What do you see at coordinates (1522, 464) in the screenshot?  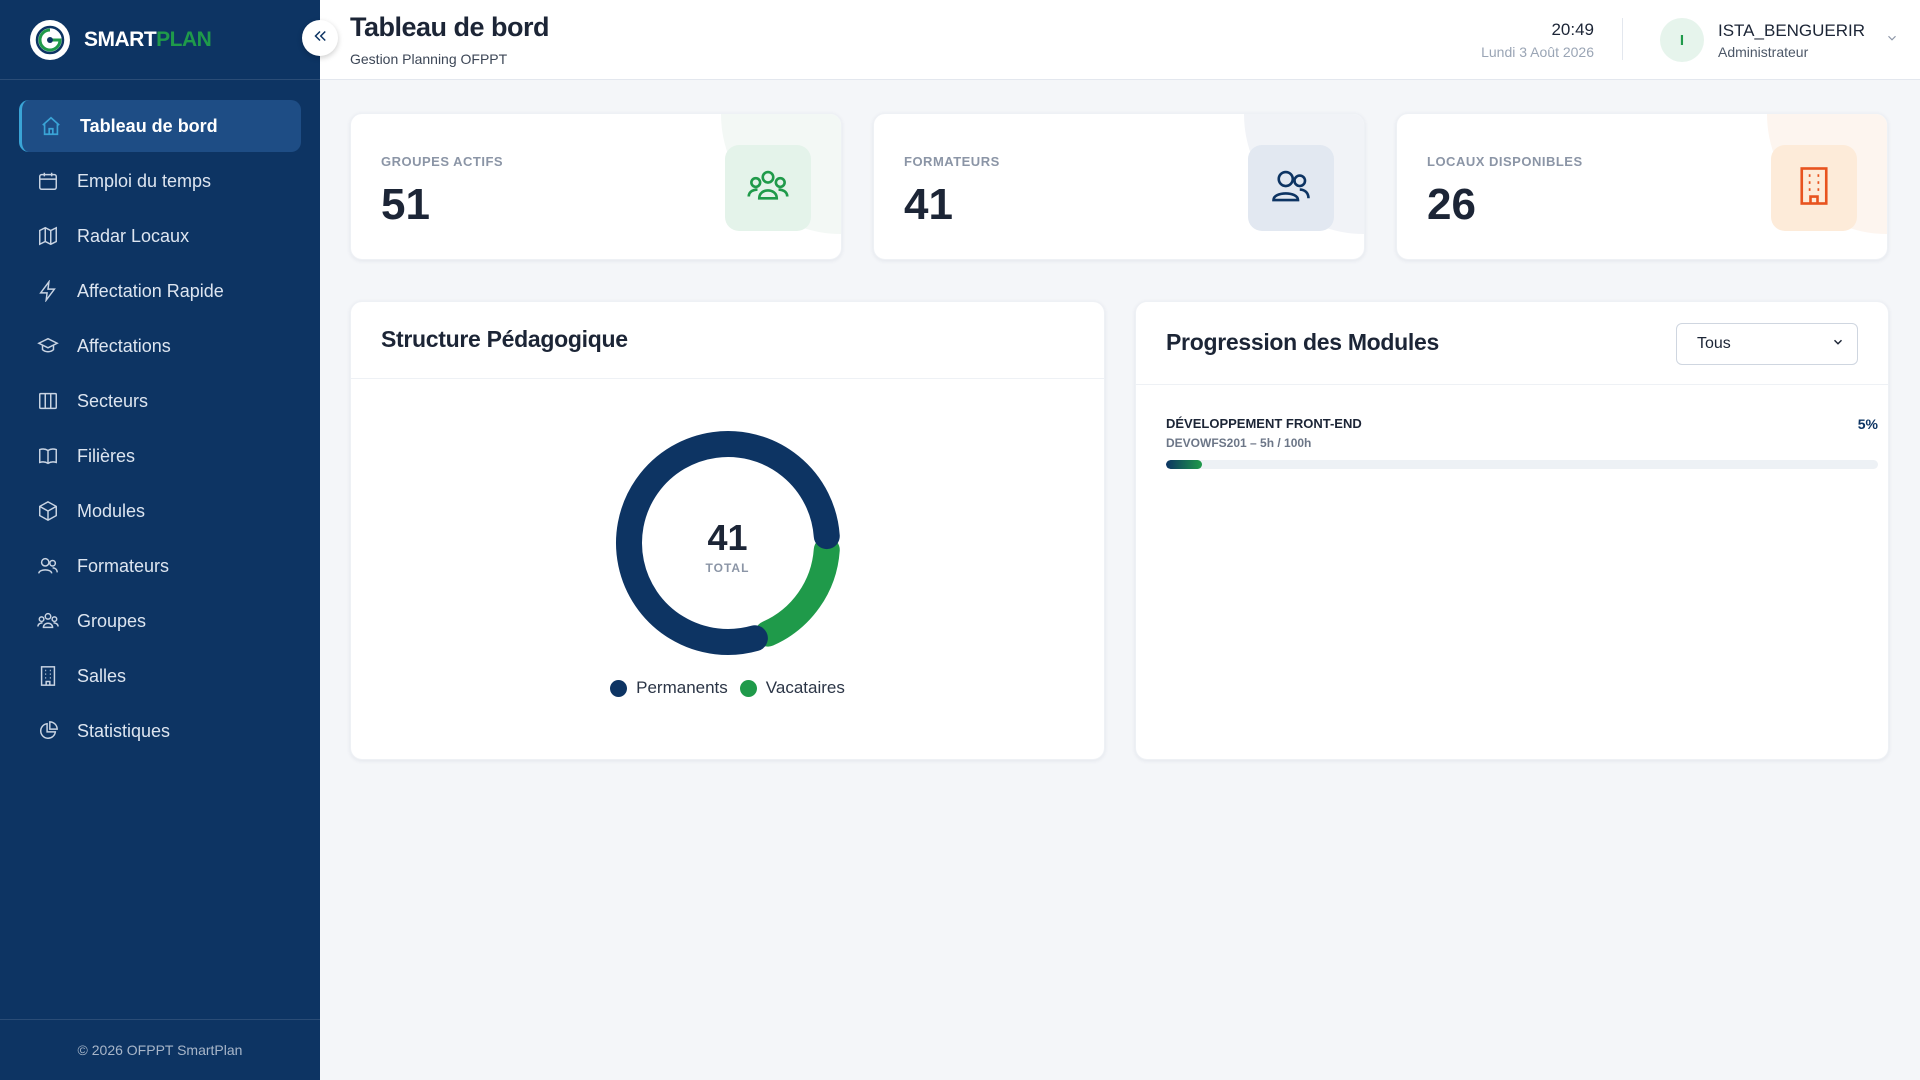 I see `progress-track` at bounding box center [1522, 464].